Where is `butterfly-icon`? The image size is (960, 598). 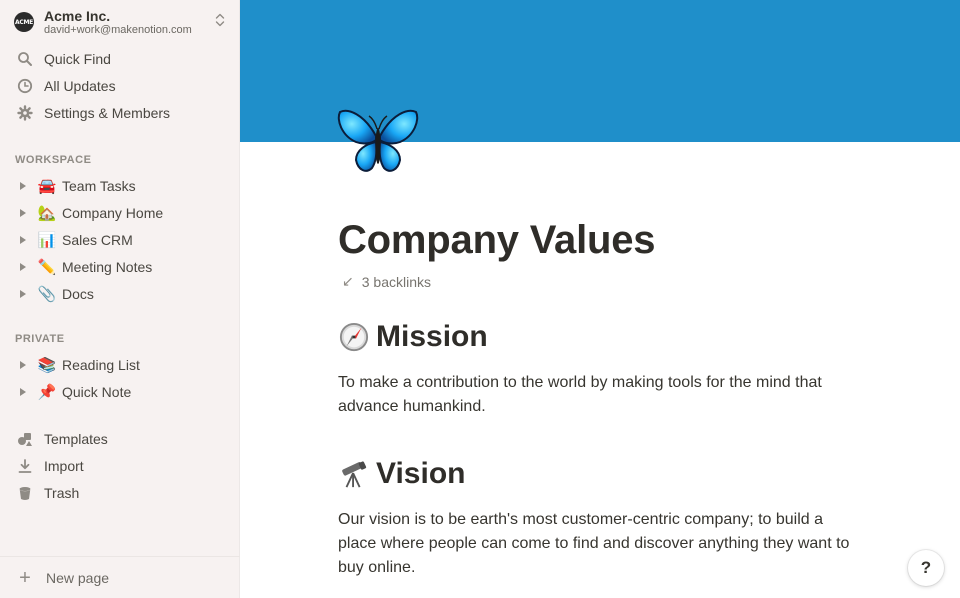 butterfly-icon is located at coordinates (378, 143).